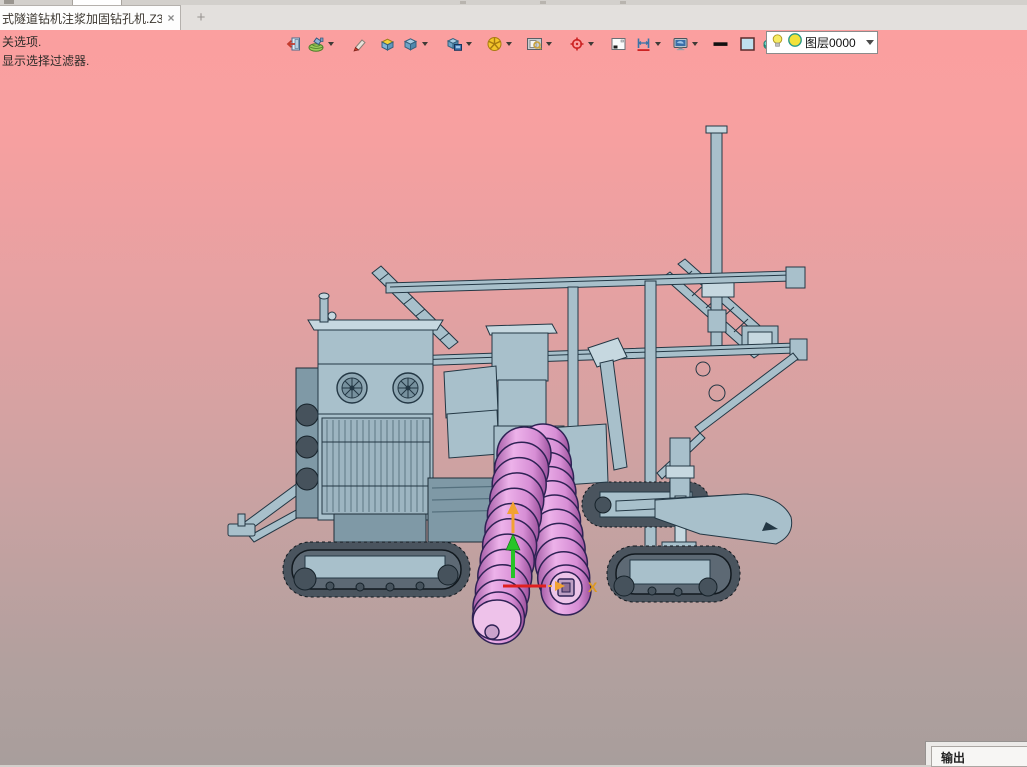 This screenshot has width=1027, height=767. I want to click on output-panel-tab: 输出, so click(979, 756).